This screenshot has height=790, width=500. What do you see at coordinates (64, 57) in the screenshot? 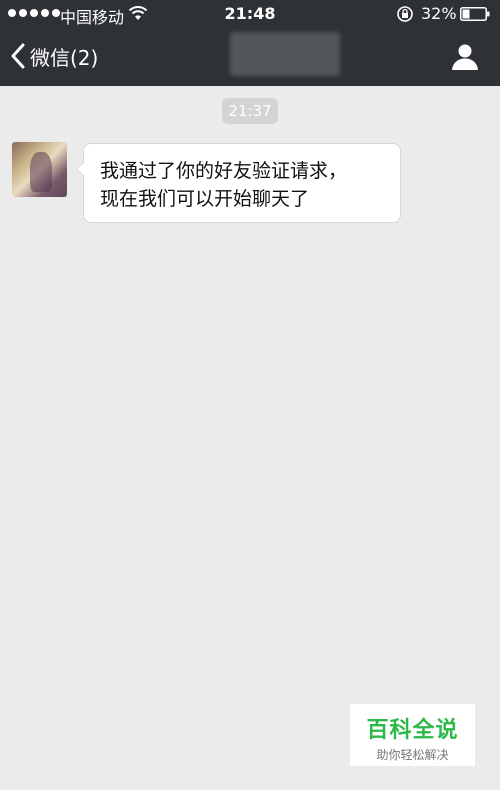
I see `back-button-label: 微信(2)` at bounding box center [64, 57].